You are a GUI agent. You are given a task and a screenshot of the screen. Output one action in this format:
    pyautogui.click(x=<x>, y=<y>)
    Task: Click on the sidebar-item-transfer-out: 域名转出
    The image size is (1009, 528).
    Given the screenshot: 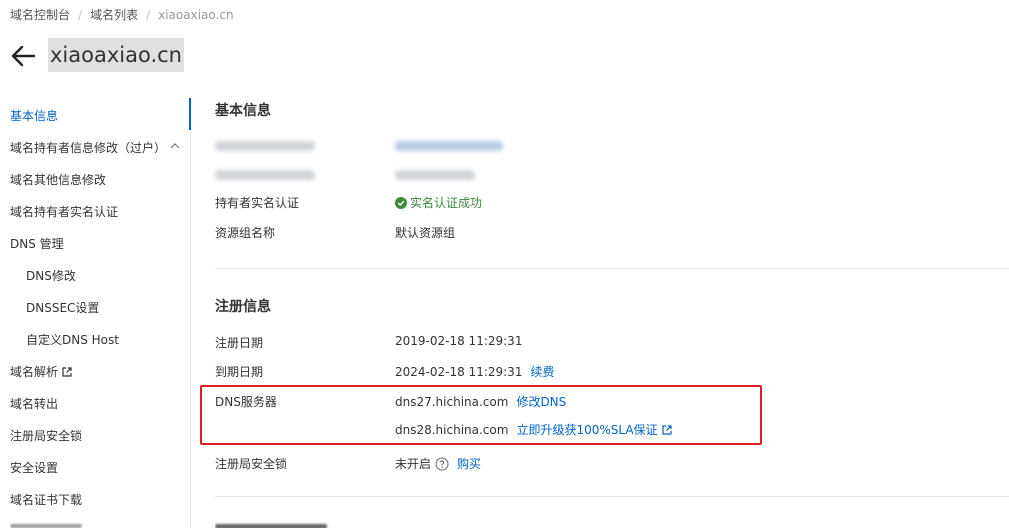 What is the action you would take?
    pyautogui.click(x=34, y=404)
    